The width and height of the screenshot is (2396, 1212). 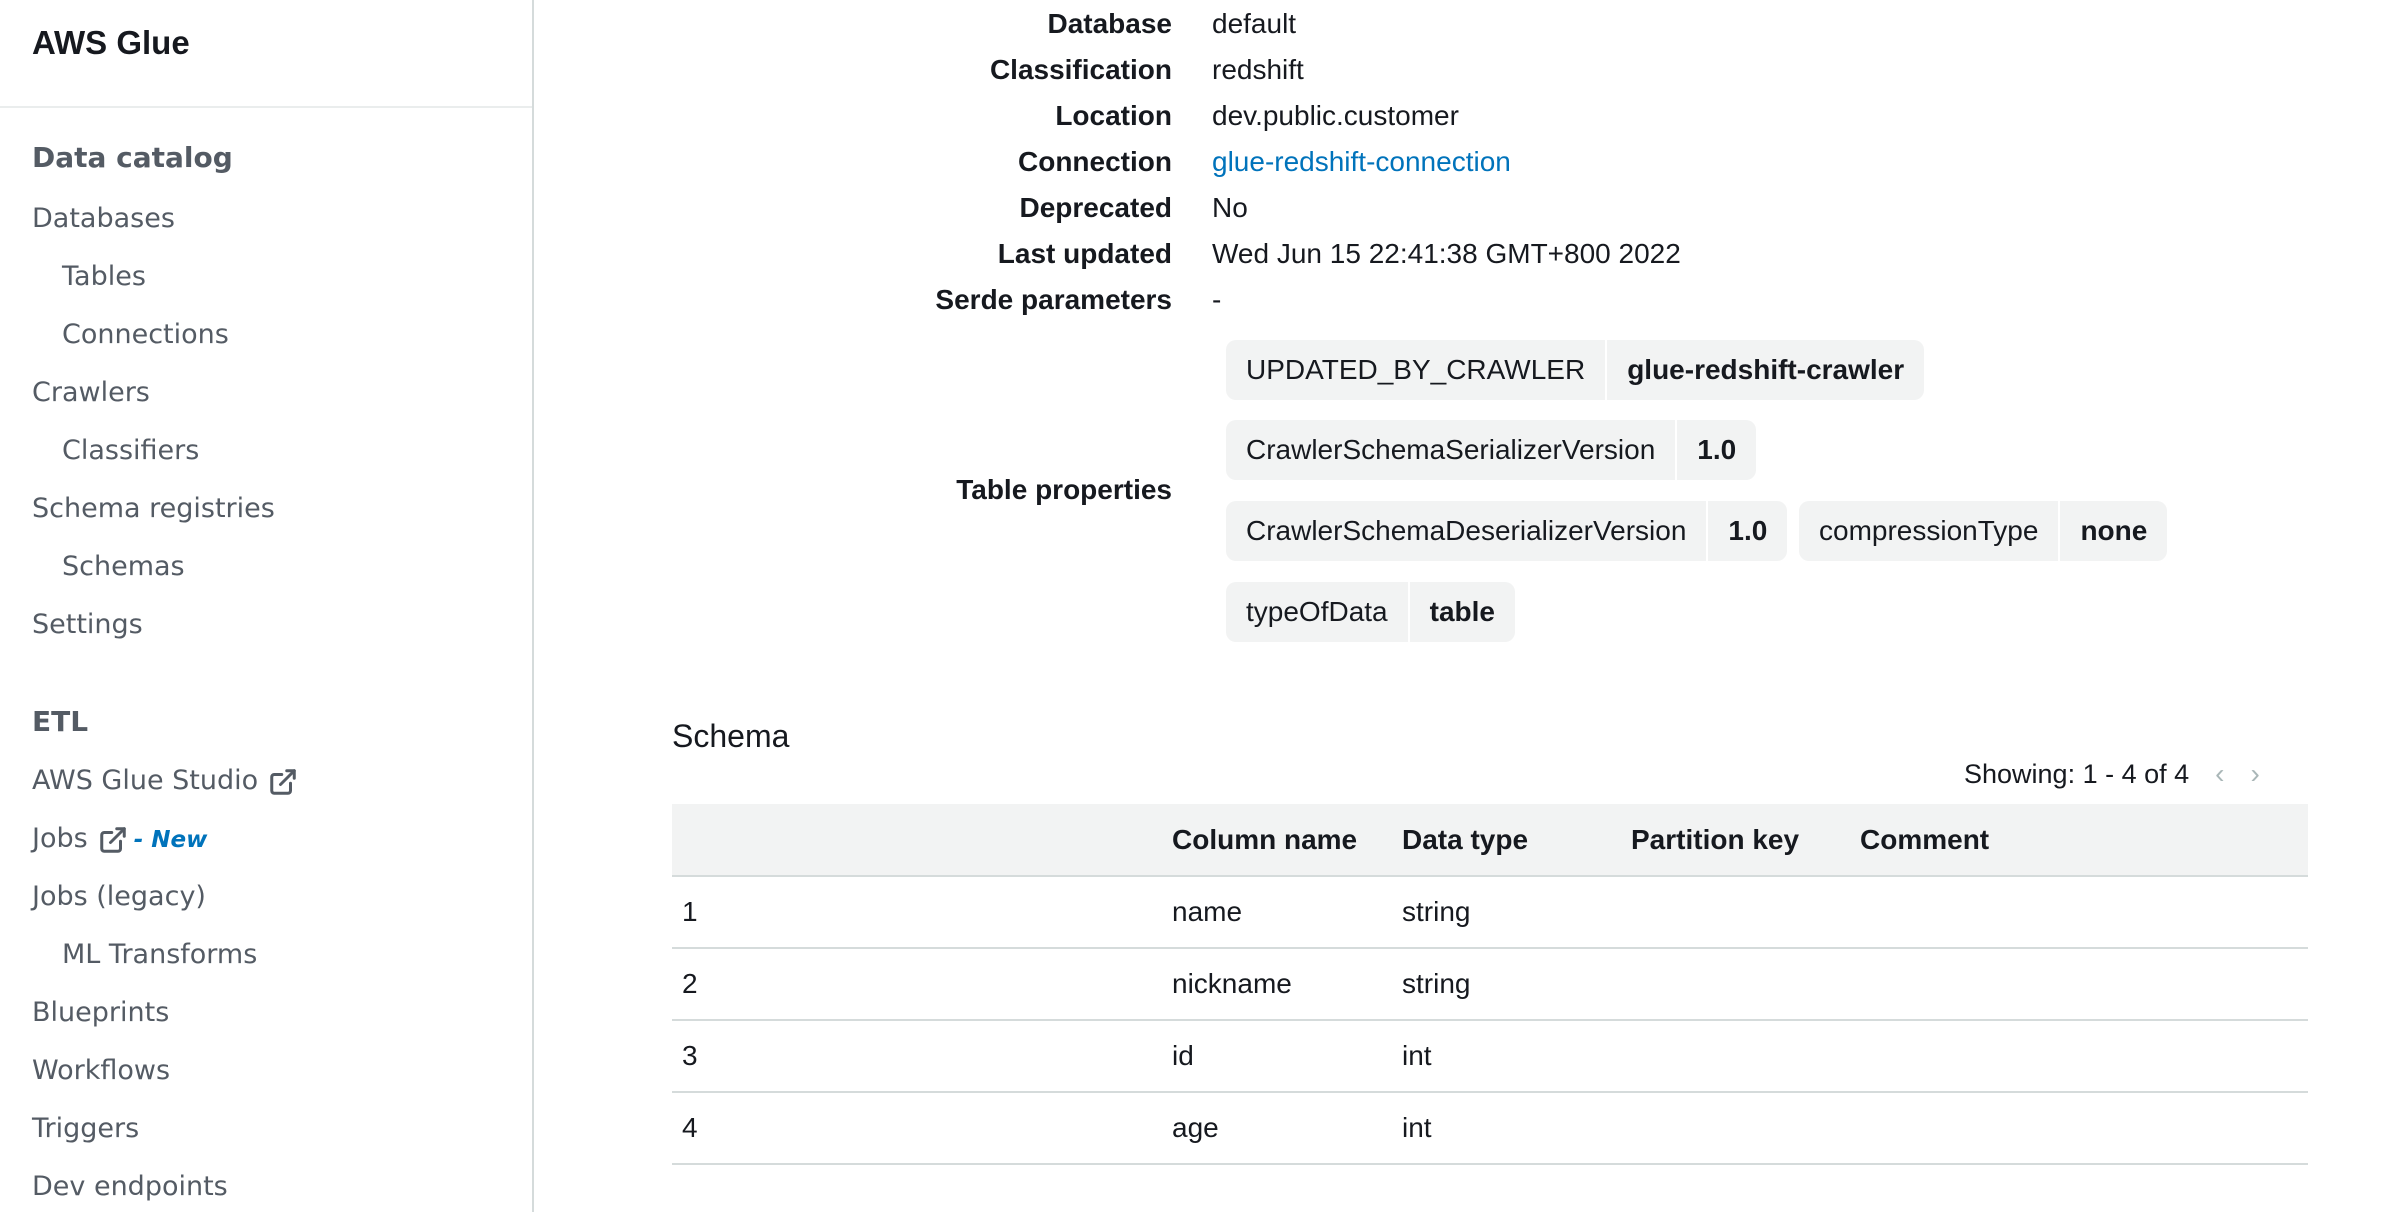 What do you see at coordinates (2254, 774) in the screenshot?
I see `chevron-right-icon: ›` at bounding box center [2254, 774].